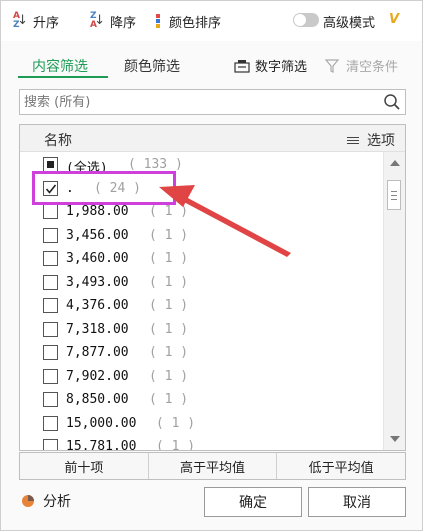 The image size is (423, 531). Describe the element at coordinates (201, 377) in the screenshot. I see `list-item: 7,902.00 ( 1 )` at that location.